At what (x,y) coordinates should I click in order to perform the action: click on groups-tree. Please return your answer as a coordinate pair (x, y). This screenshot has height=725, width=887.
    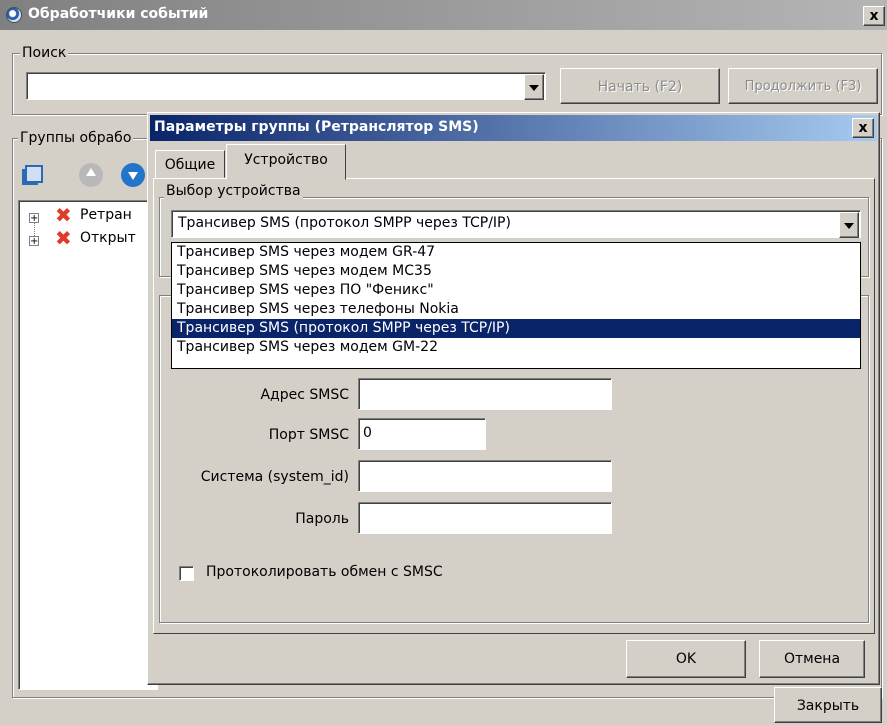
    Looking at the image, I should click on (88, 445).